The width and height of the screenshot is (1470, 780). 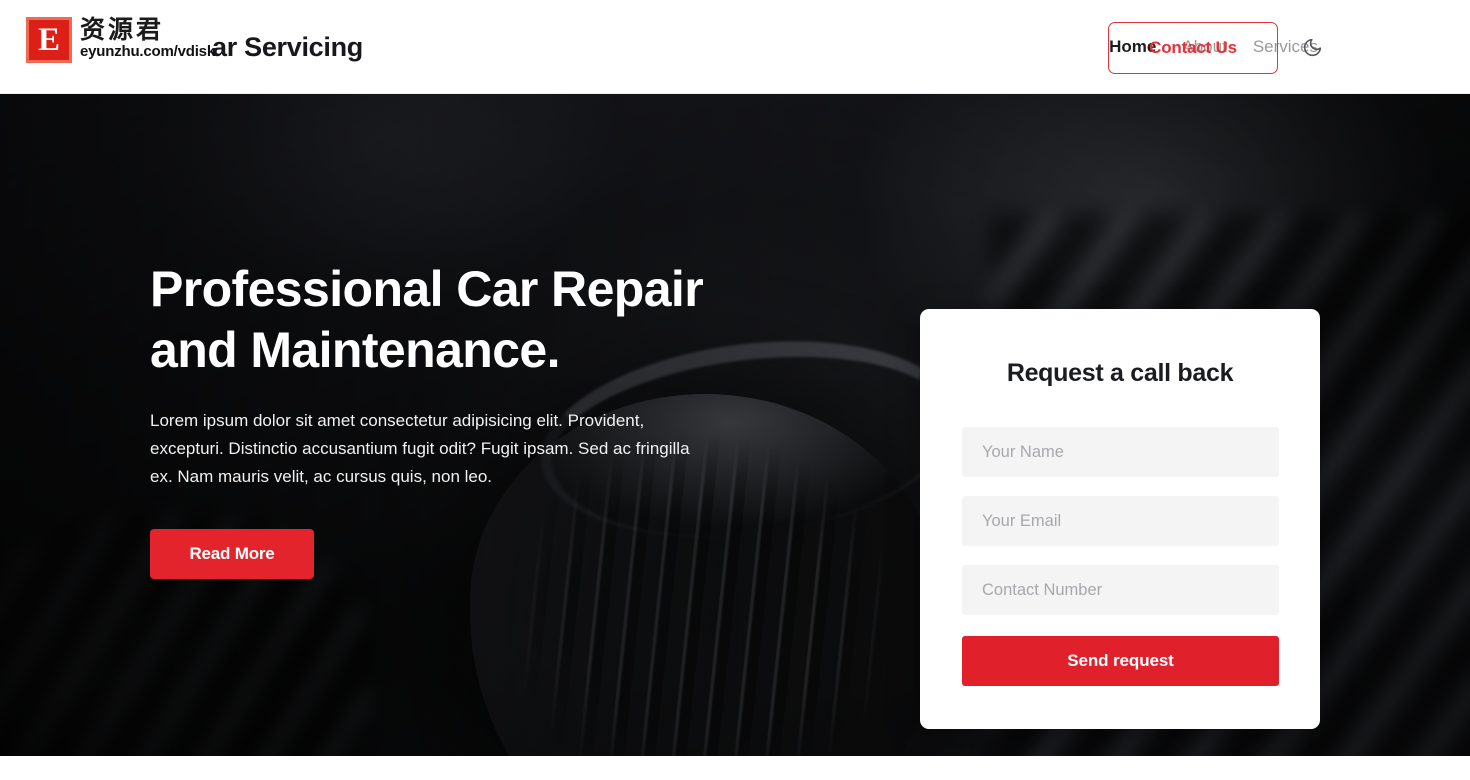 I want to click on hero-title-line-2: and Maintenance., so click(x=355, y=350).